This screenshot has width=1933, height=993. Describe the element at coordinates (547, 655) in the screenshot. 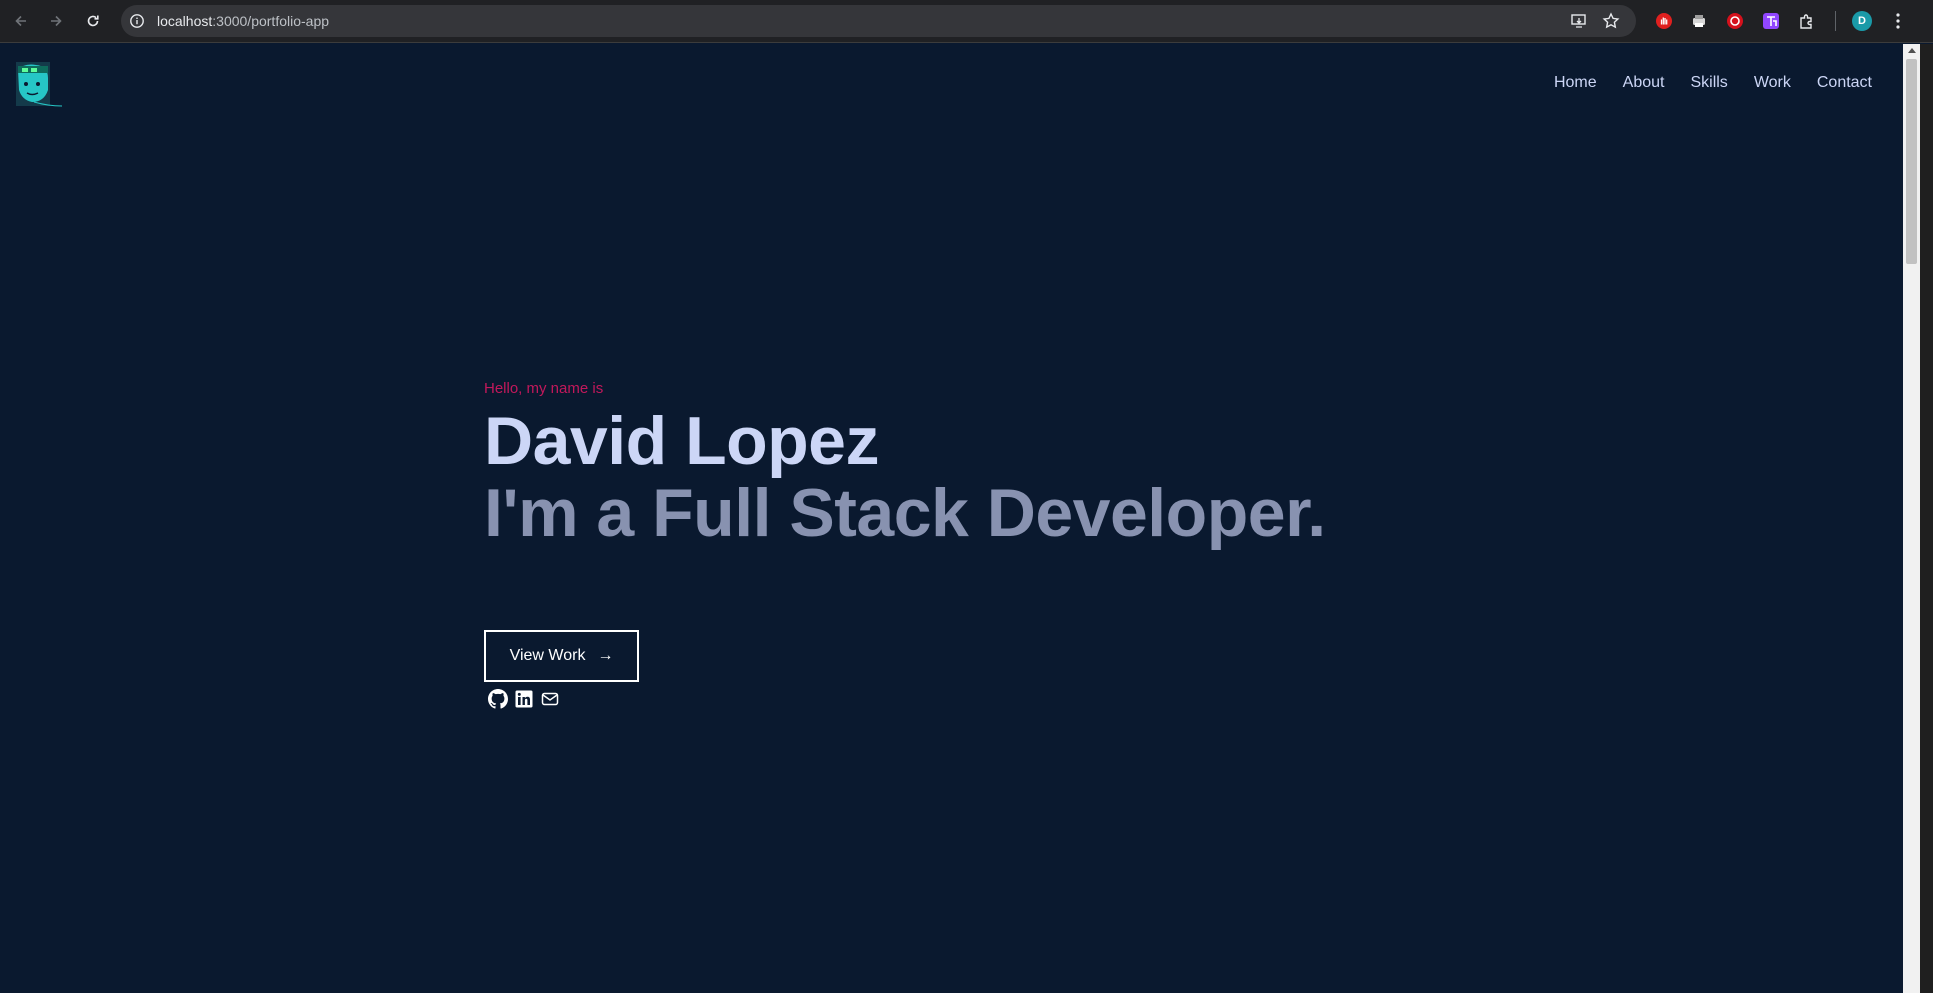

I see `view-work-label: View Work` at that location.